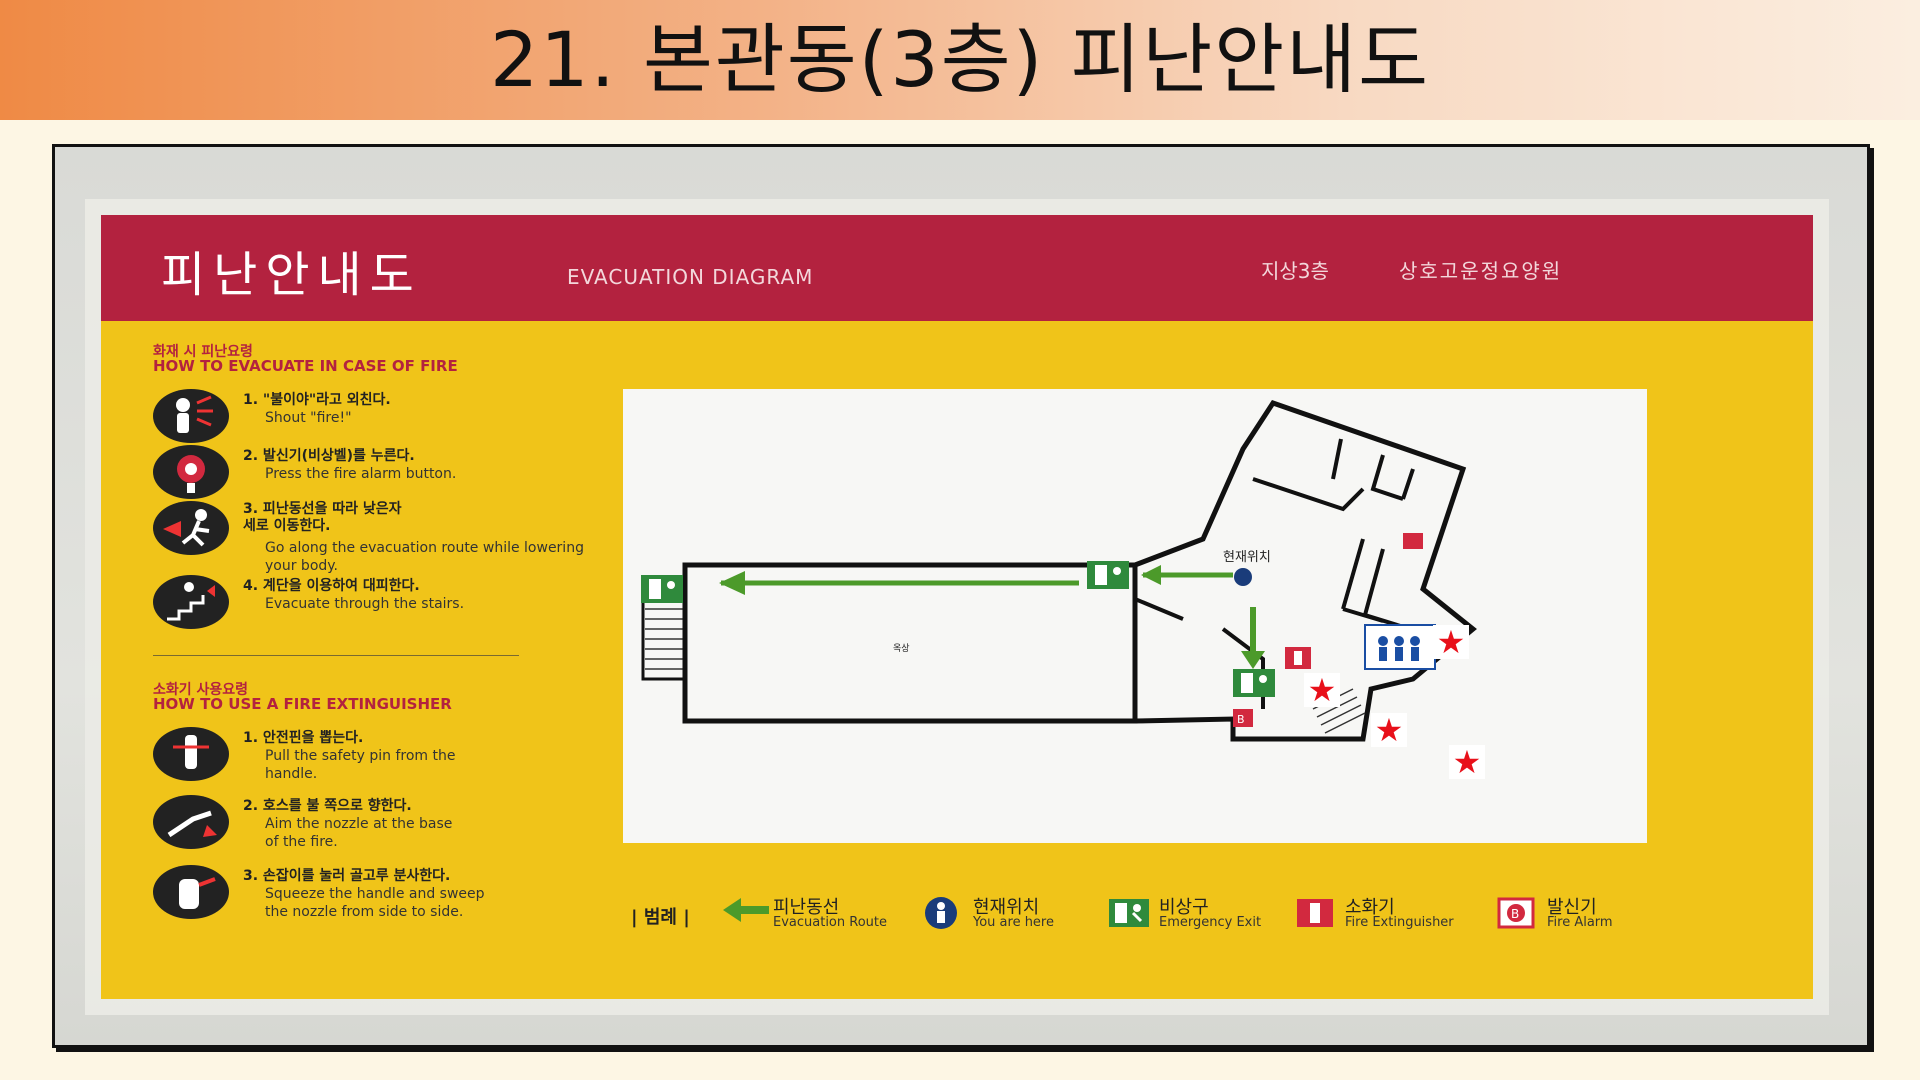 The image size is (1920, 1080). Describe the element at coordinates (191, 754) in the screenshot. I see `safety-pin-icon` at that location.